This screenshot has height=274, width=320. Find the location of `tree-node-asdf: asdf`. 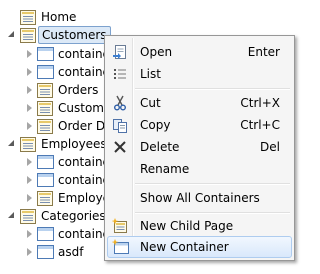

tree-node-asdf: asdf is located at coordinates (52, 252).